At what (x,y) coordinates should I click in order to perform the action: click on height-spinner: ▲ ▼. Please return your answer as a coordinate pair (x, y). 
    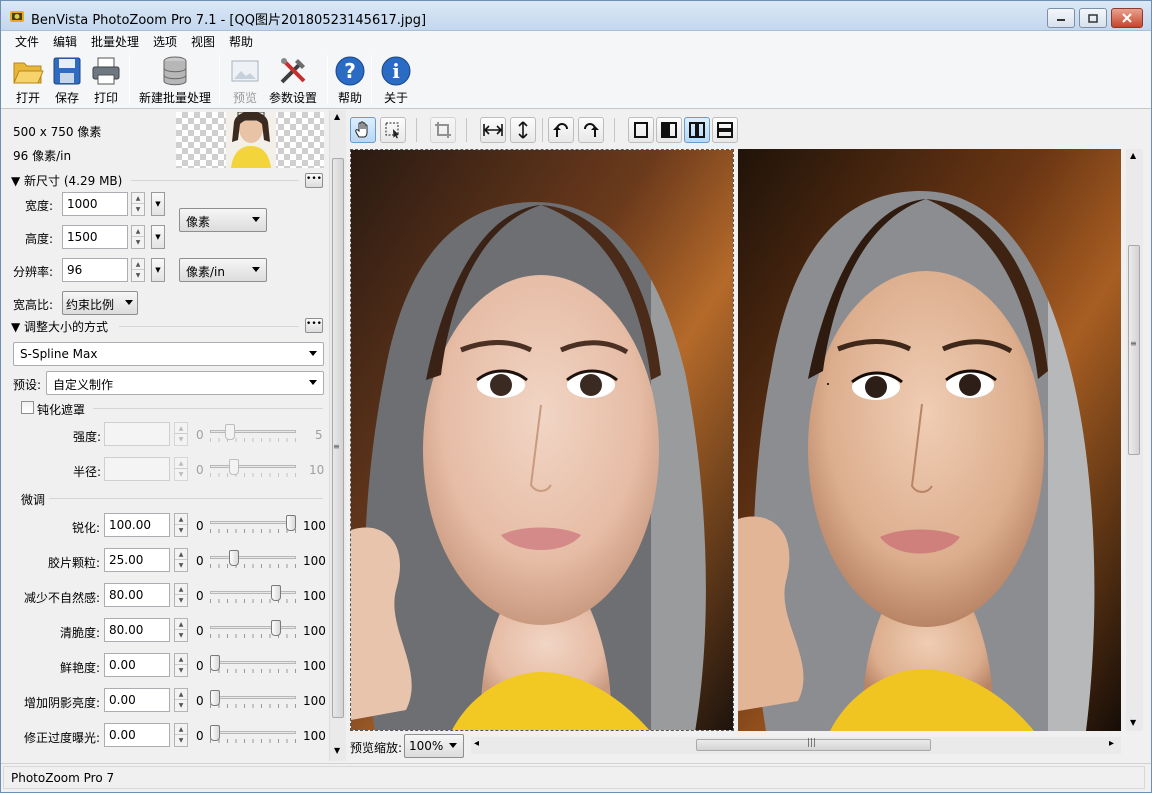
    Looking at the image, I should click on (138, 237).